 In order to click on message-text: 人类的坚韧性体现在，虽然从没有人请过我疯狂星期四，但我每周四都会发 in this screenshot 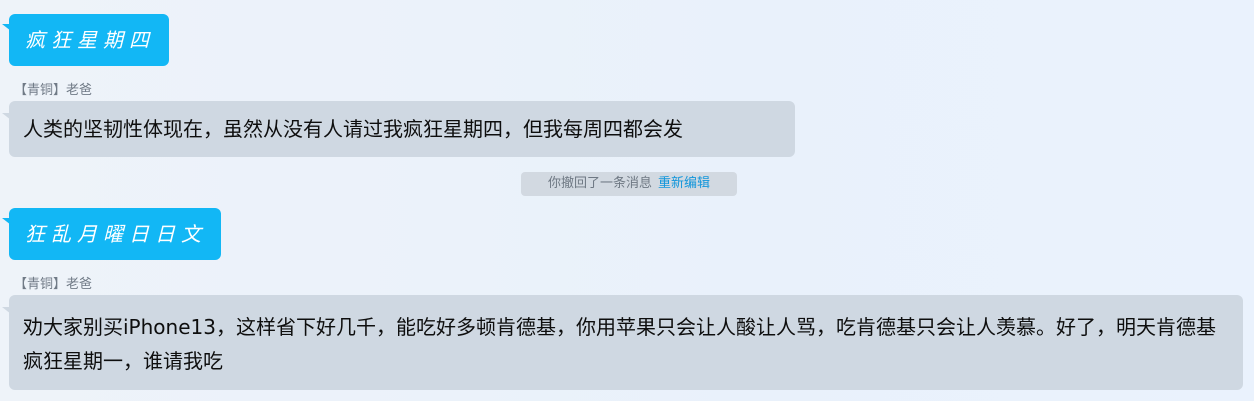, I will do `click(353, 129)`.